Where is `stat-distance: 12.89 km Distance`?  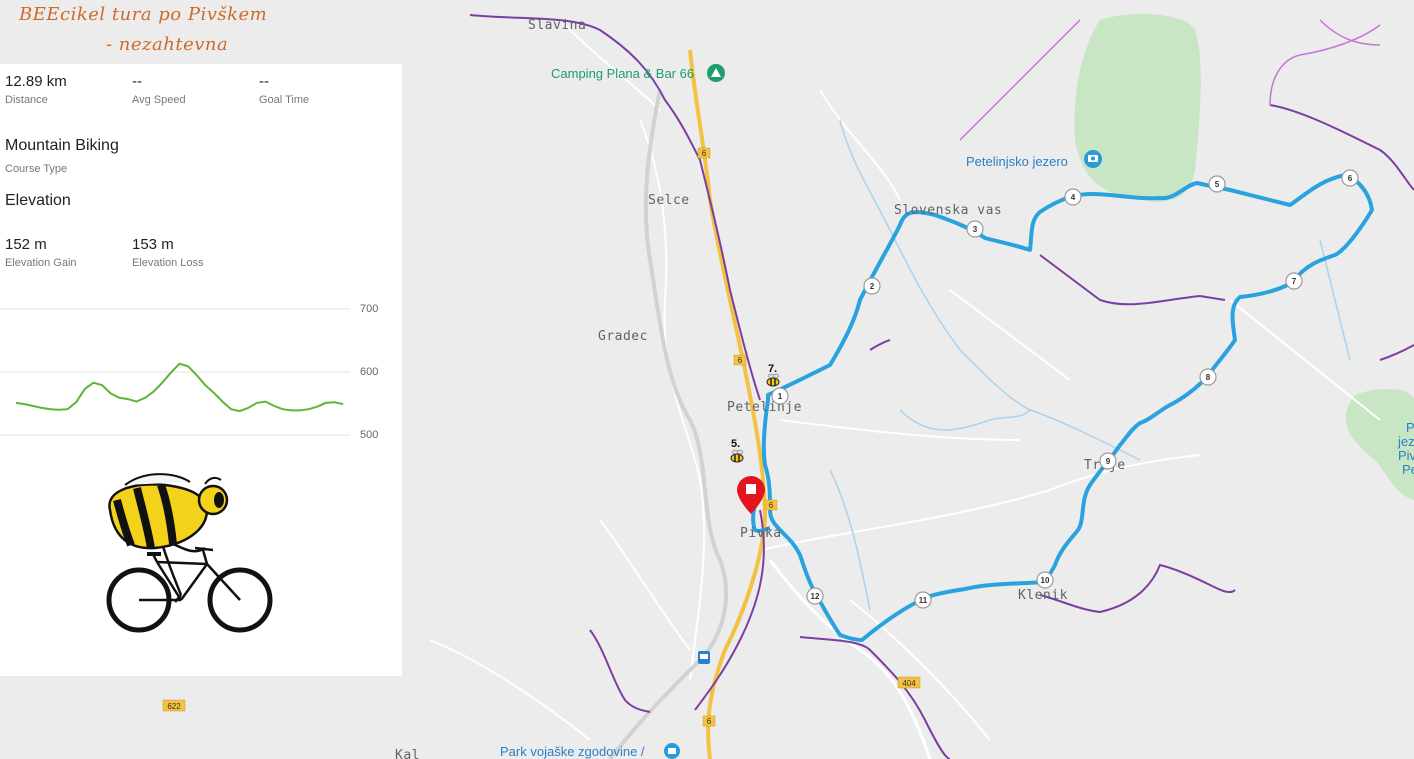
stat-distance: 12.89 km Distance is located at coordinates (36, 89).